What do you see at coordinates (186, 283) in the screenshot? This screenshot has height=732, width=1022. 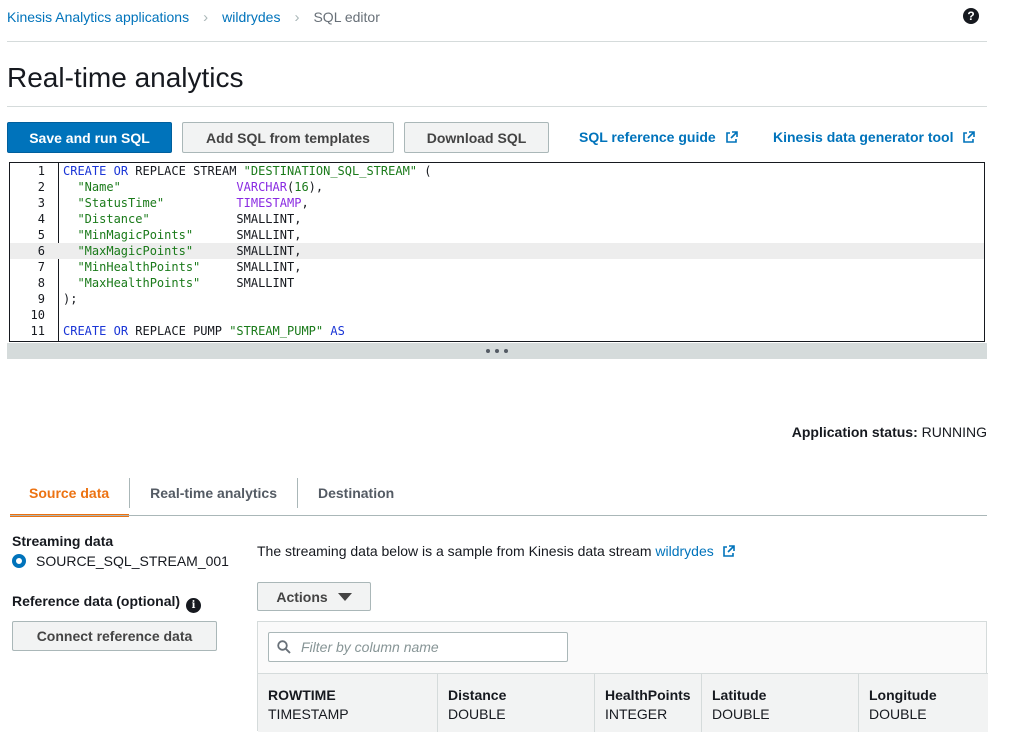 I see `code-text: "MaxHealthPoints" SMALLINT` at bounding box center [186, 283].